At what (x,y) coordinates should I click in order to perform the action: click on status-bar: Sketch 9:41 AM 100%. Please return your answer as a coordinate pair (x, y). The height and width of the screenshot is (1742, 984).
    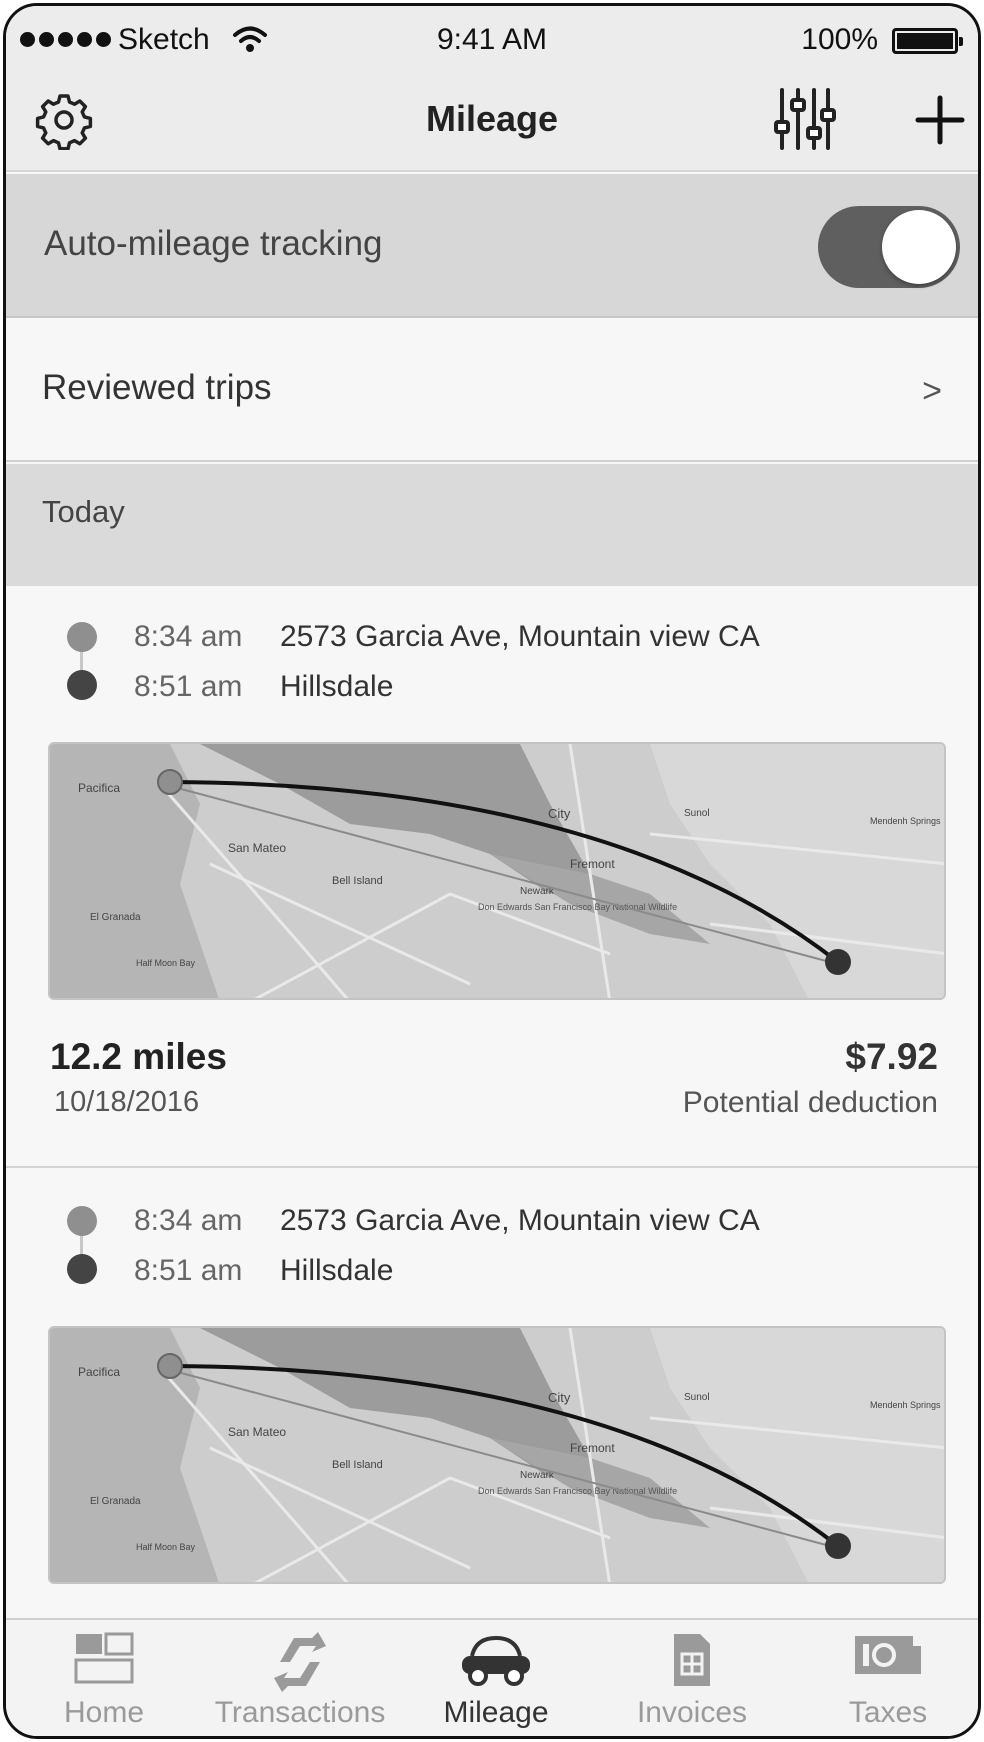
    Looking at the image, I should click on (492, 38).